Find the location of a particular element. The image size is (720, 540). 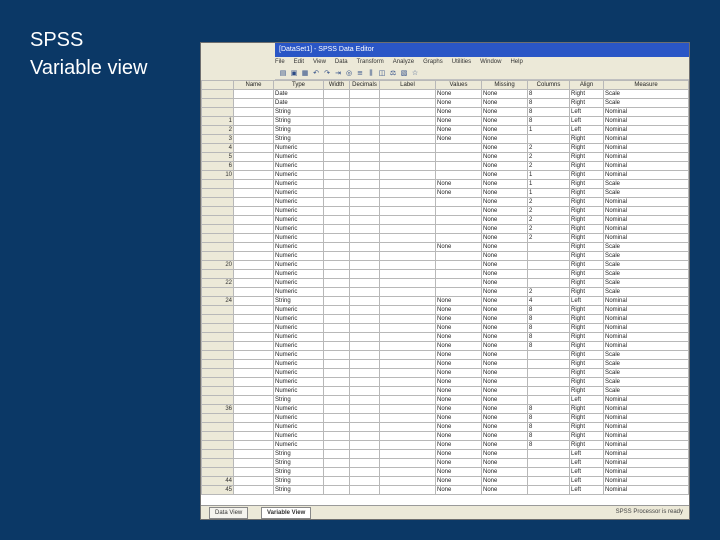

column-header: Width is located at coordinates (336, 85).